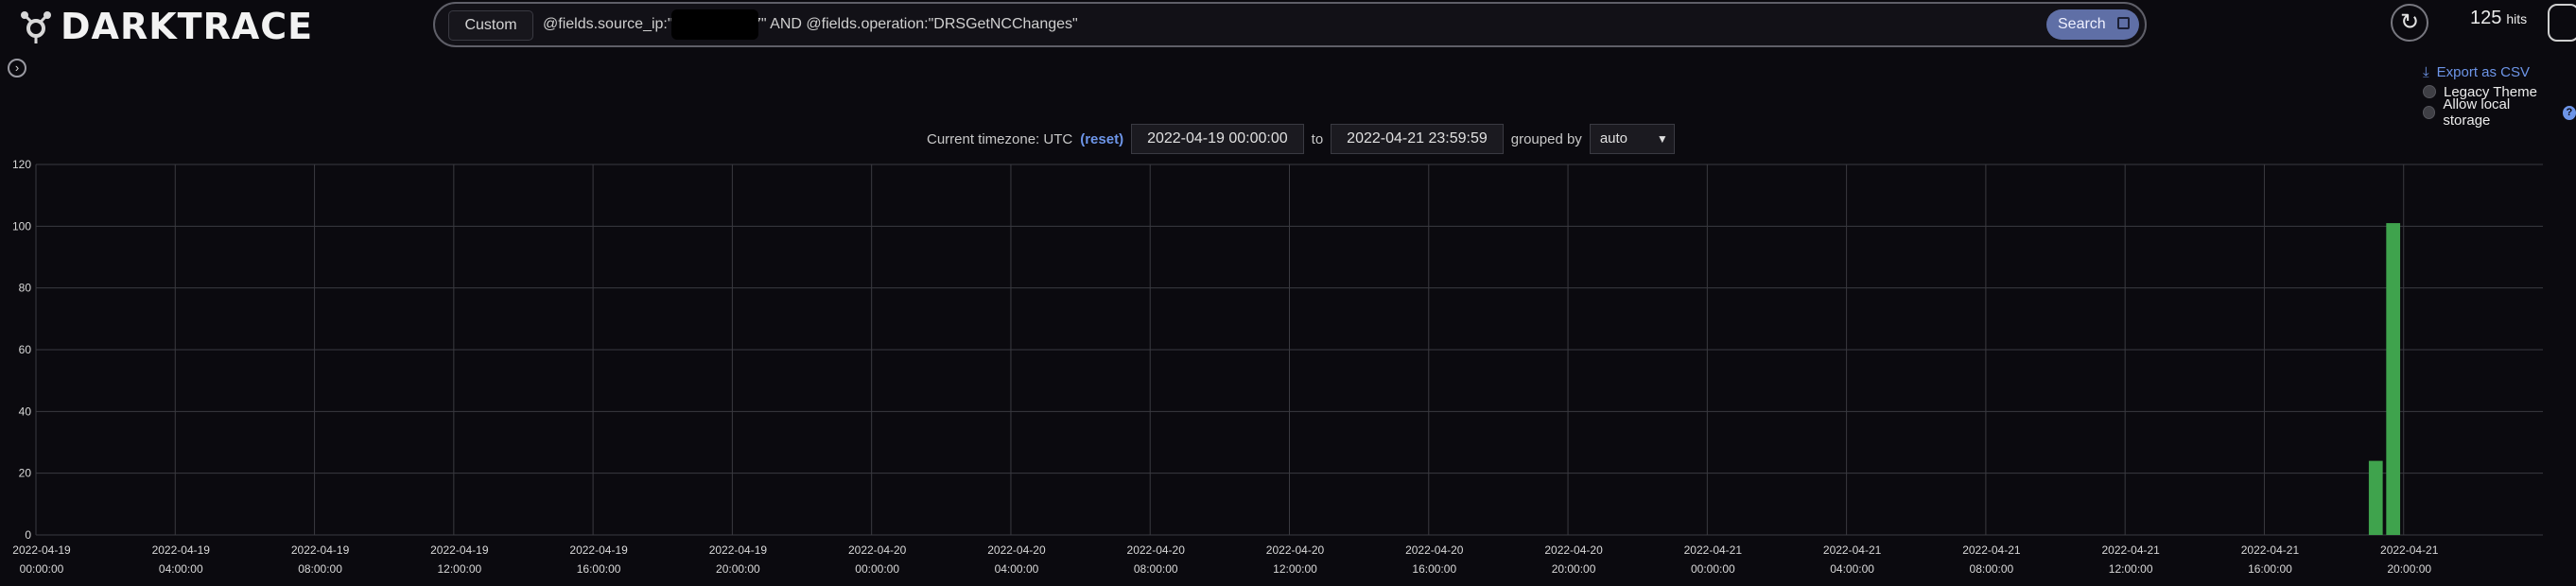 Image resolution: width=2576 pixels, height=586 pixels. What do you see at coordinates (17, 68) in the screenshot?
I see `expand-arrow-icon: ›` at bounding box center [17, 68].